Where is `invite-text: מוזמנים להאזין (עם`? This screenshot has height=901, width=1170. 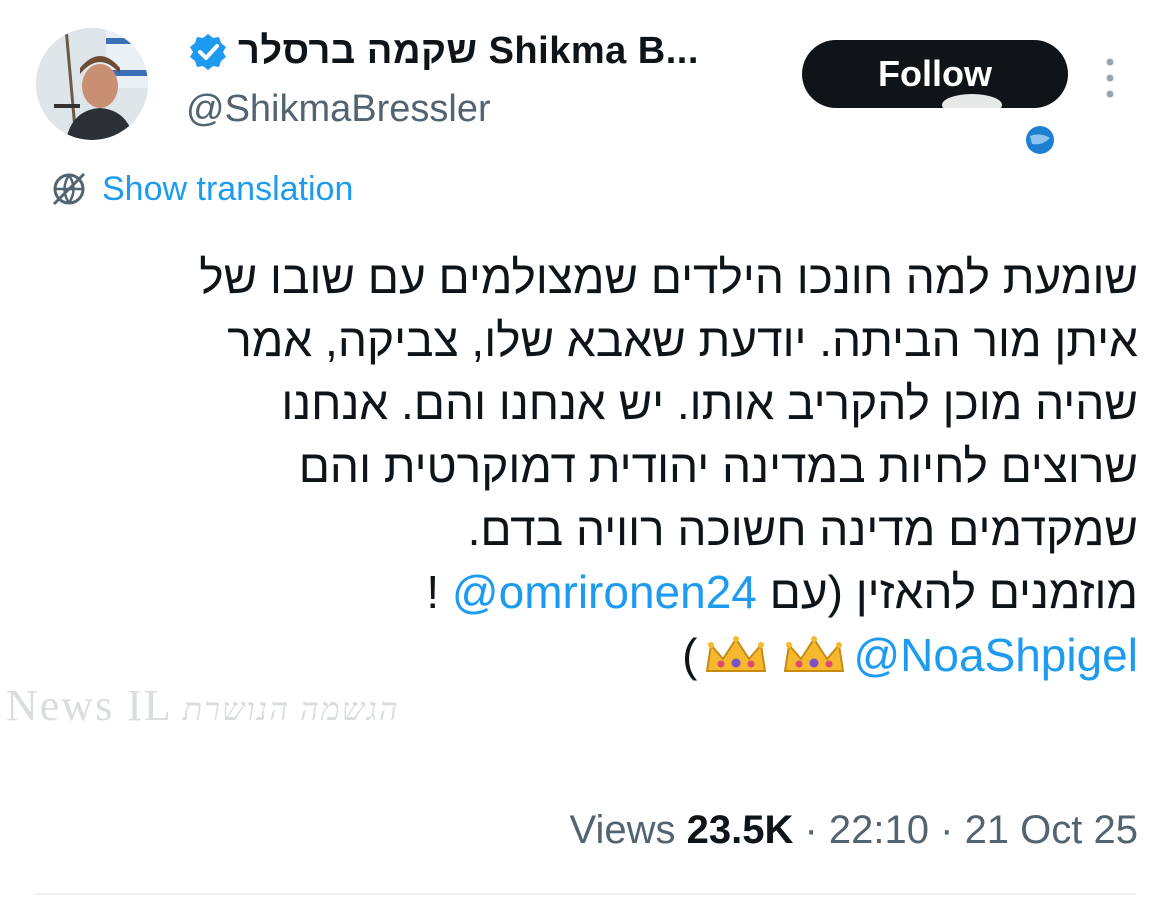
invite-text: מוזמנים להאזין (עם is located at coordinates (947, 592).